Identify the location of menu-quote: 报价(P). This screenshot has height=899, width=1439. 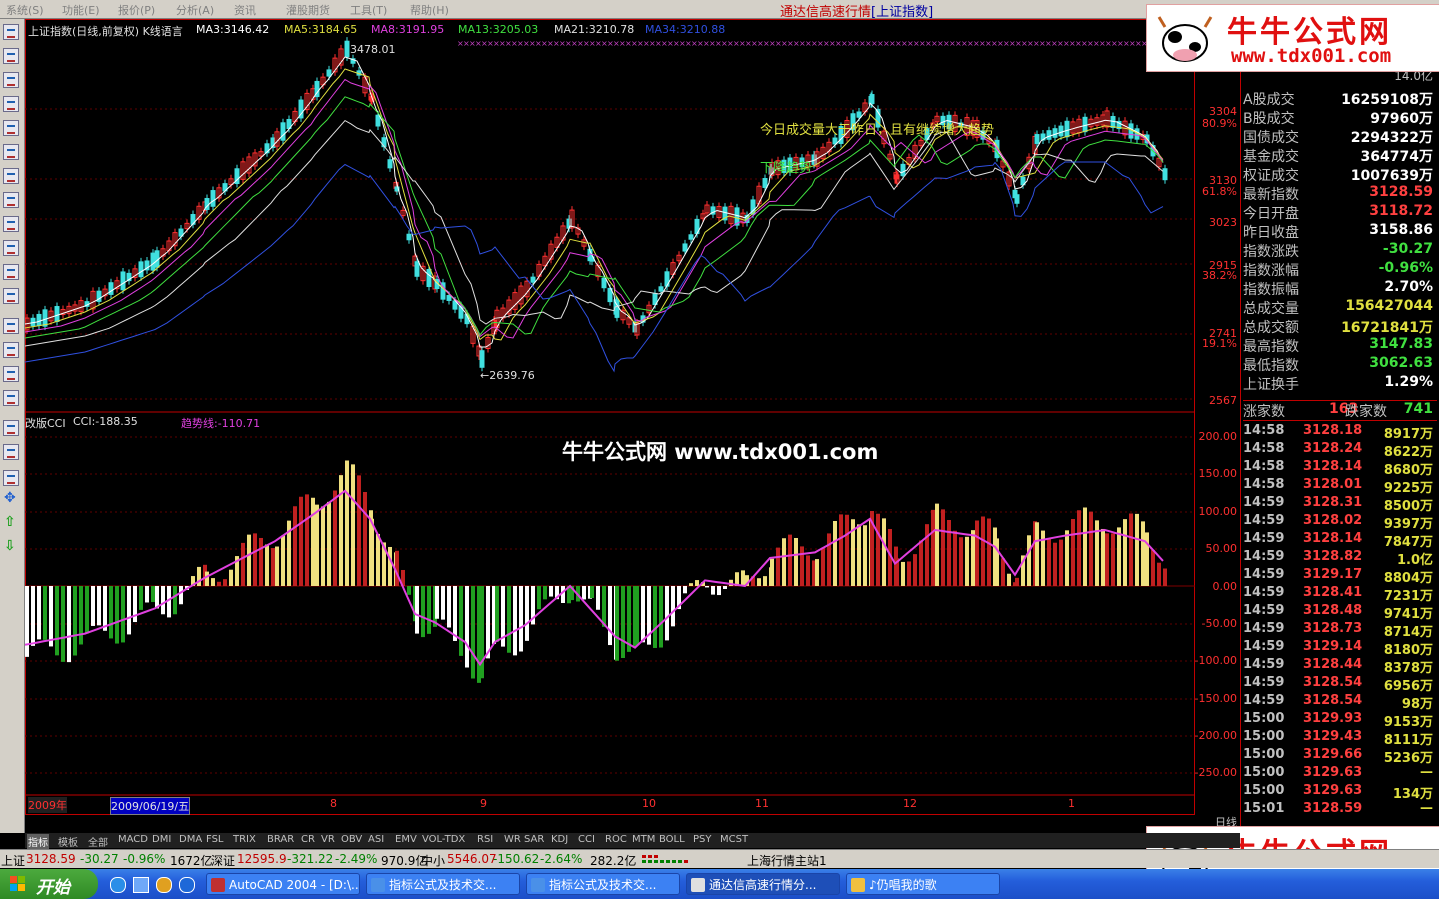
(136, 10).